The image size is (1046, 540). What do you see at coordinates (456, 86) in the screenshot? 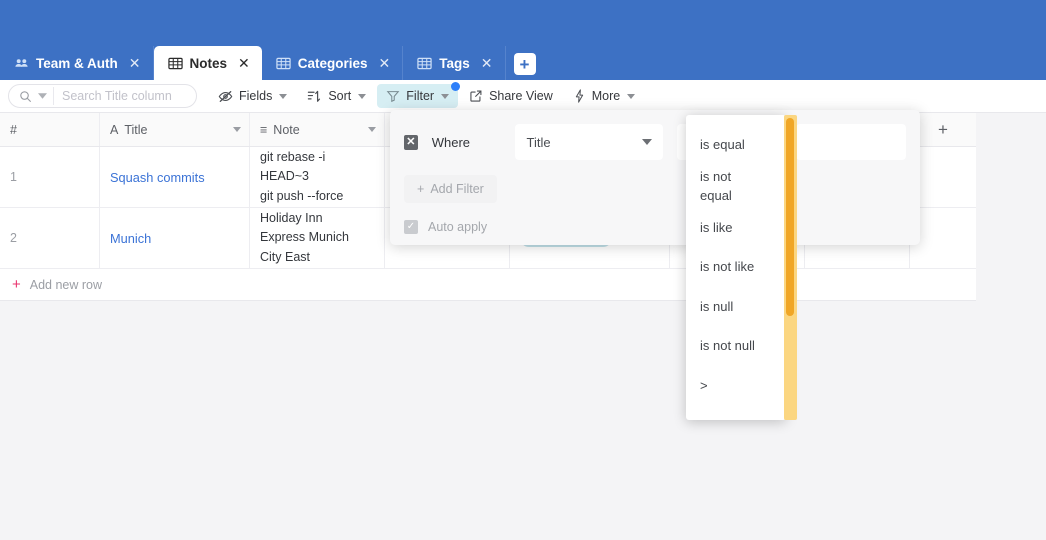
I see `filter-active-badge` at bounding box center [456, 86].